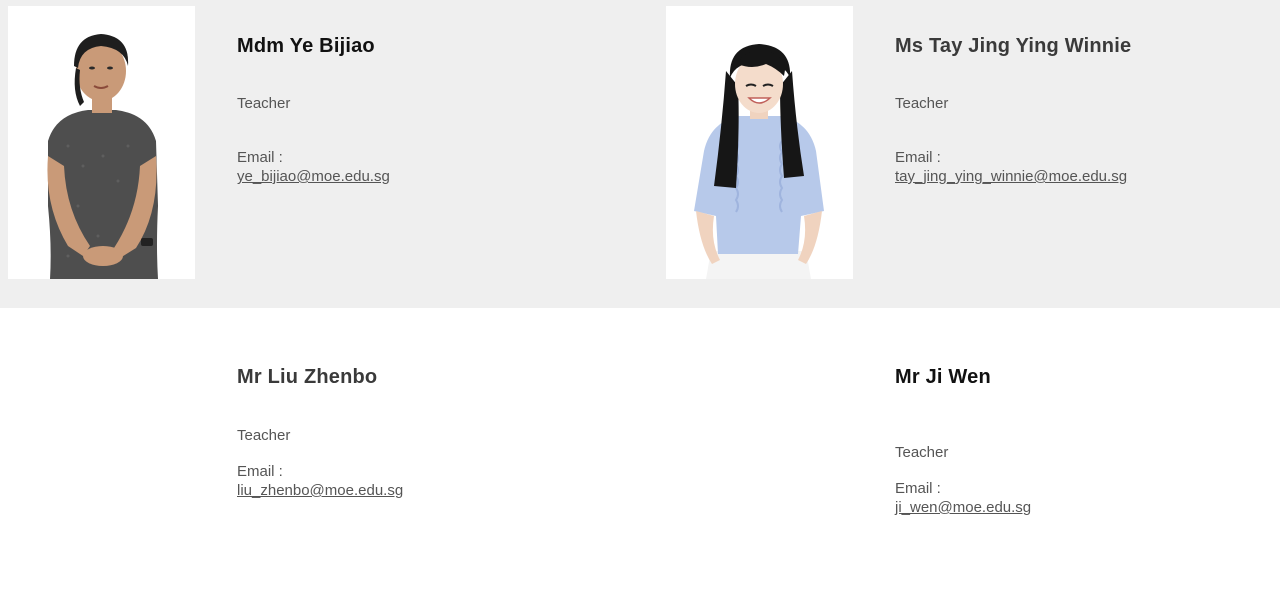 The image size is (1280, 590). I want to click on staff-name: Mr Liu Zhenbo, so click(307, 377).